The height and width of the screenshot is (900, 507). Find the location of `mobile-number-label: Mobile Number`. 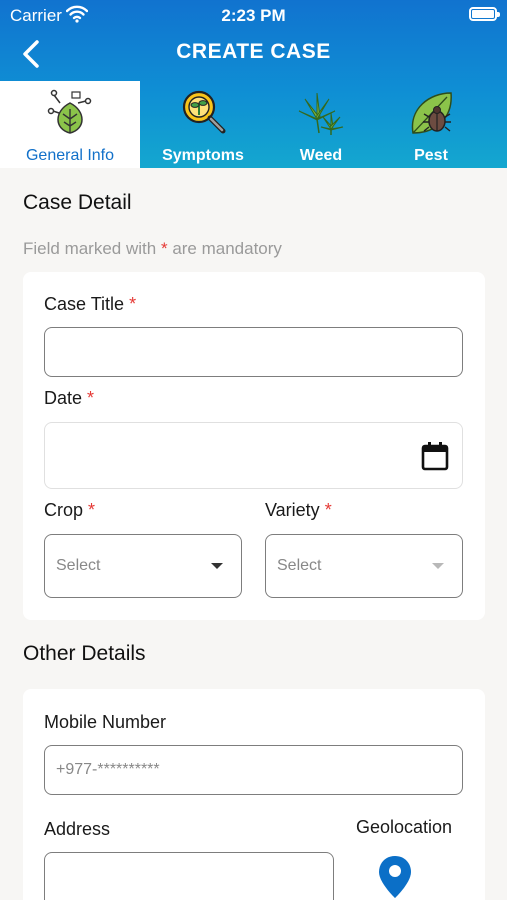

mobile-number-label: Mobile Number is located at coordinates (105, 722).